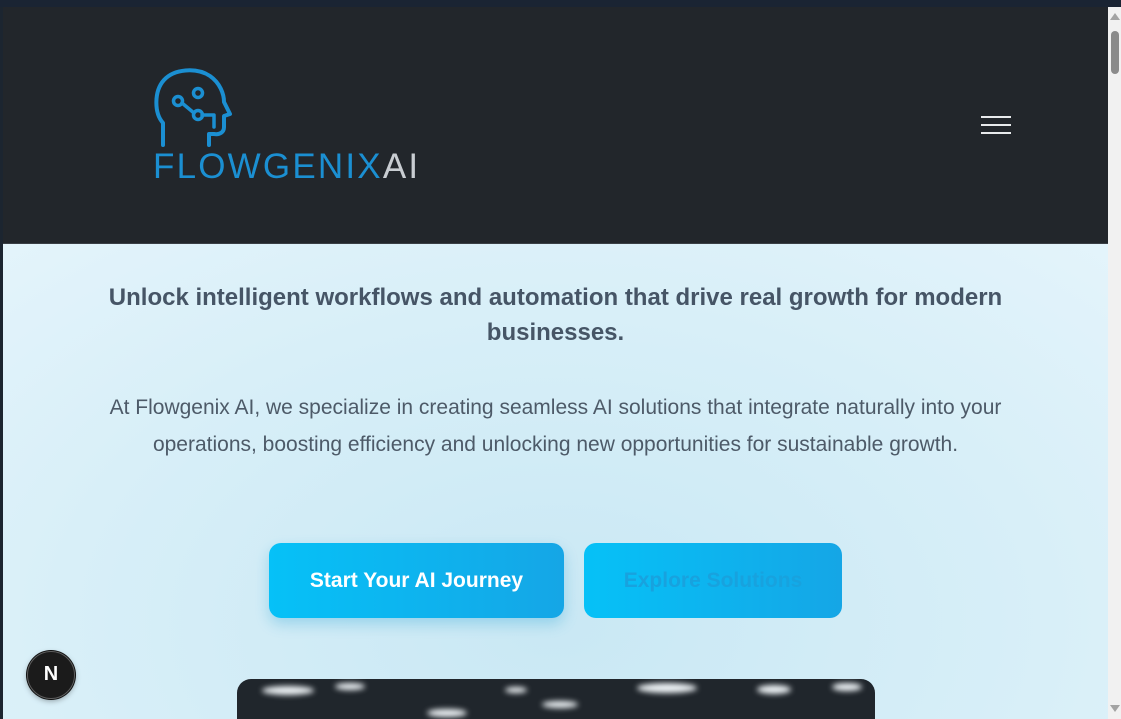 The image size is (1121, 719). What do you see at coordinates (560, 3) in the screenshot?
I see `browser-top-edge` at bounding box center [560, 3].